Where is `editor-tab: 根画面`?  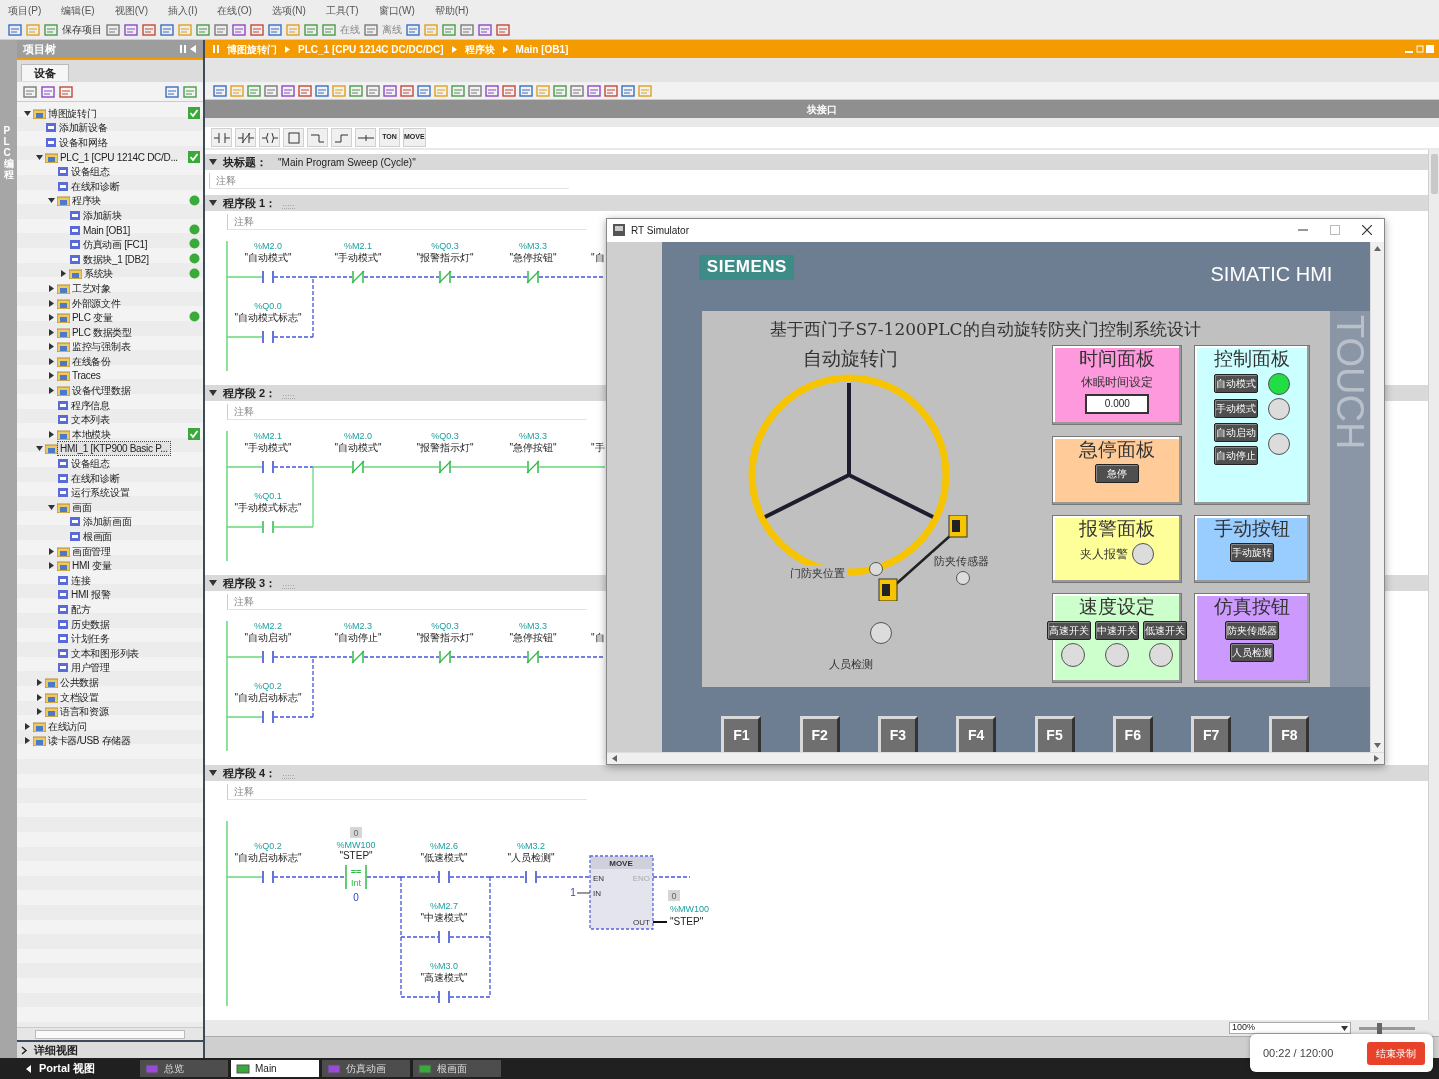
editor-tab: 根画面 is located at coordinates (457, 1068).